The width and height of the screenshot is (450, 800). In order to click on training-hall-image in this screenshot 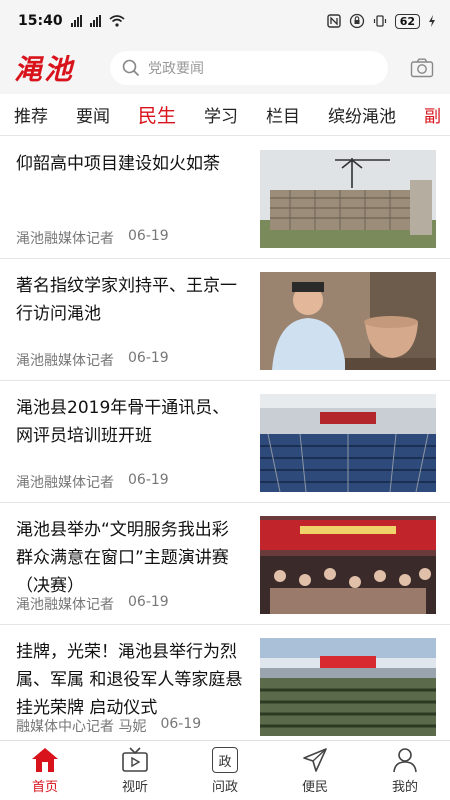, I will do `click(348, 443)`.